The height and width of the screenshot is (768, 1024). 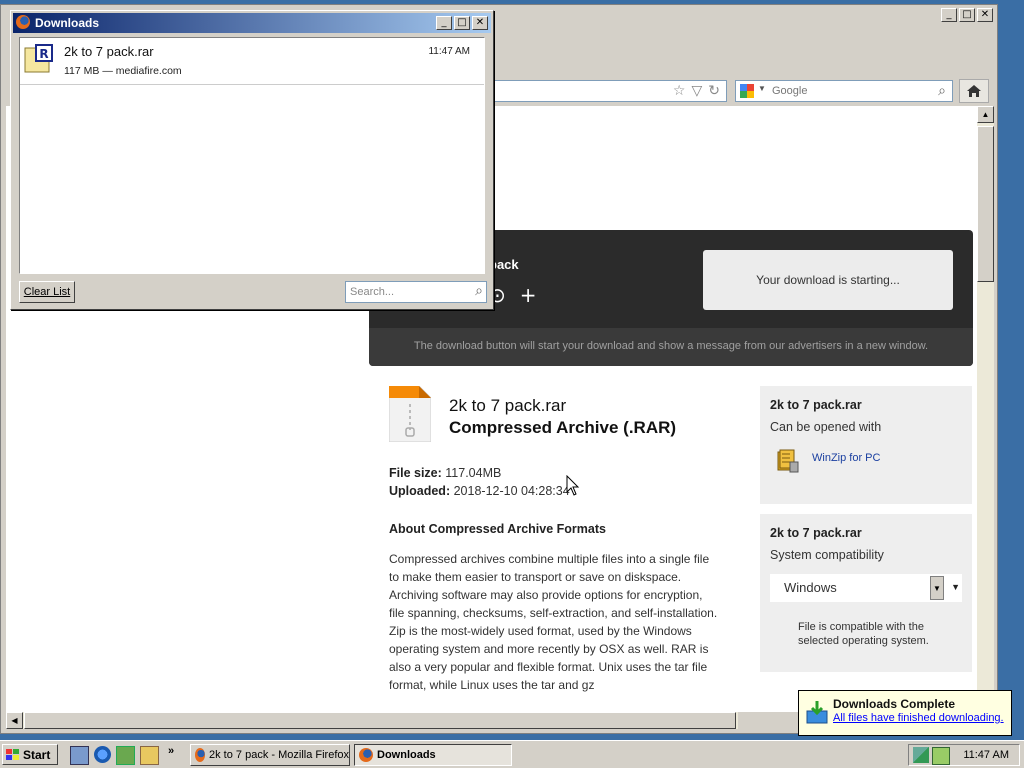 I want to click on file-size-label: File size:, so click(x=415, y=473).